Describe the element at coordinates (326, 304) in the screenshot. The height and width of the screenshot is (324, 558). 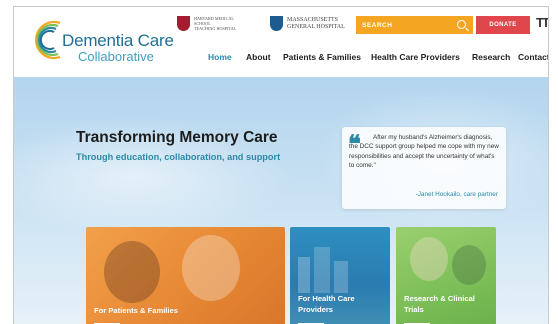
I see `tile-health-care-providers-label: For Health Care Providers` at that location.